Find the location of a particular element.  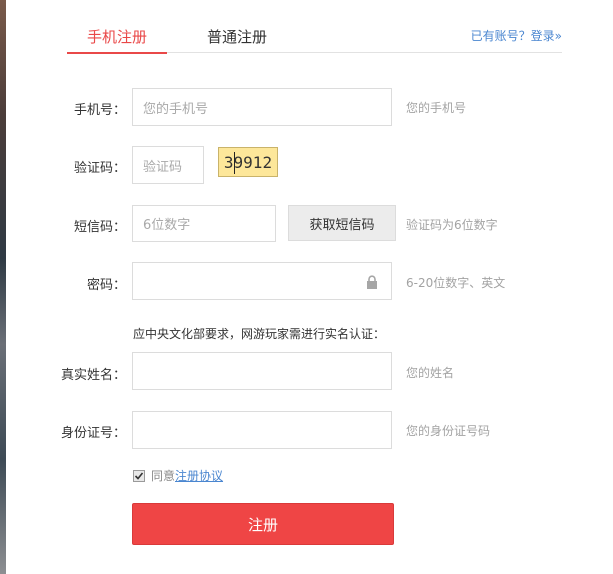

password-input is located at coordinates (262, 281).